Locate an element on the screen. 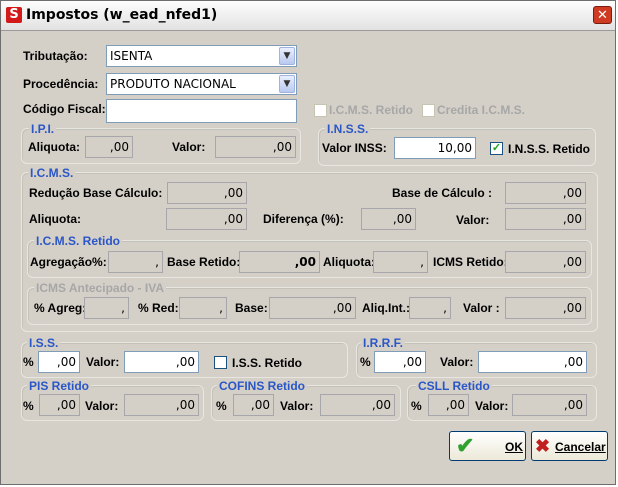 The height and width of the screenshot is (487, 618). irrf-valor-label: Valor: is located at coordinates (457, 362).